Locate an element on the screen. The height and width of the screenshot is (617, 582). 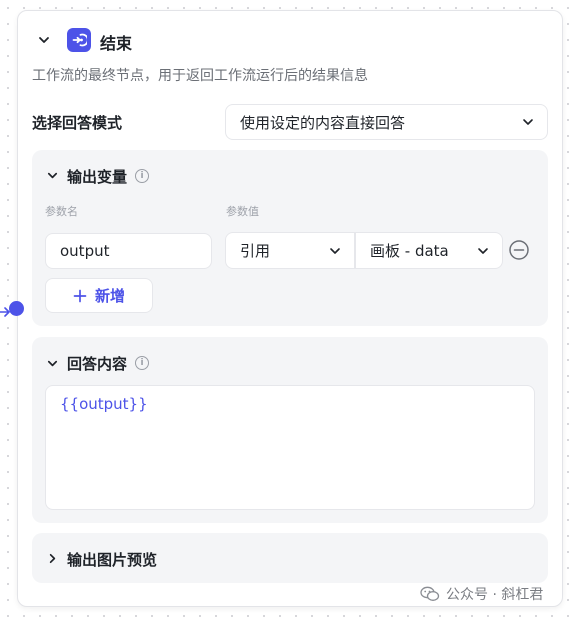
node-title: 结束 is located at coordinates (116, 42).